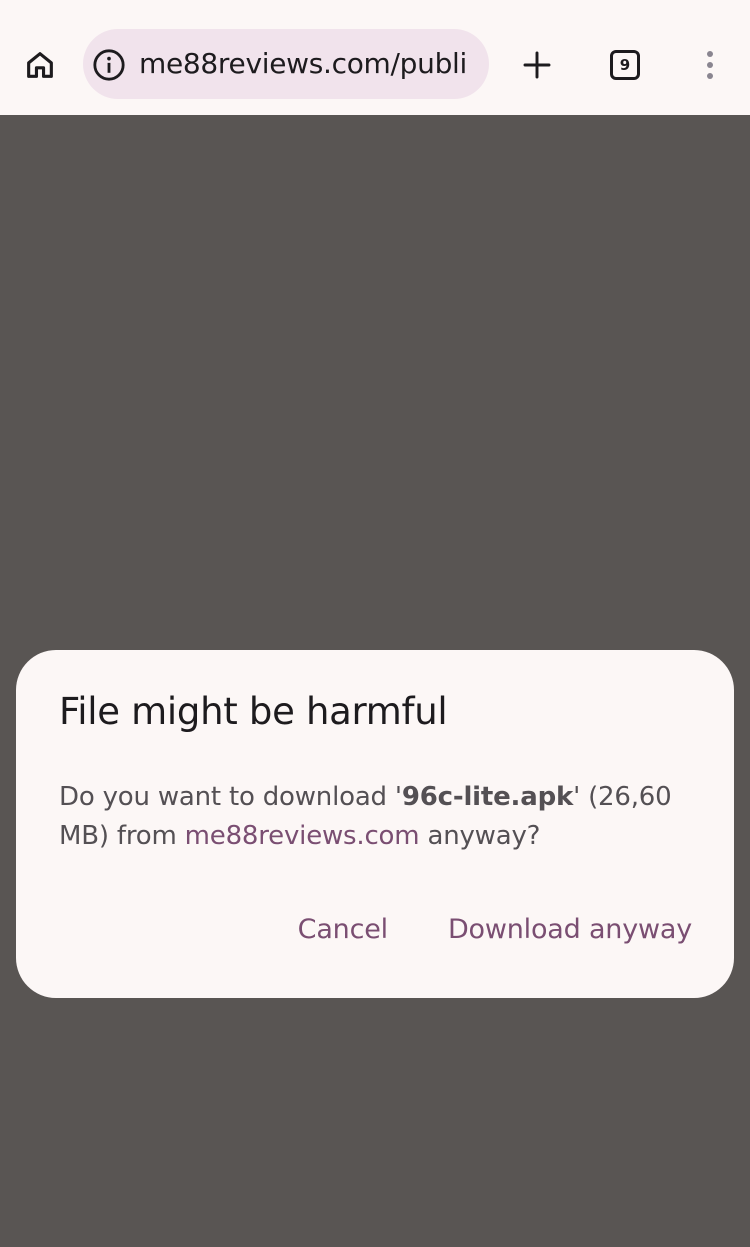 The width and height of the screenshot is (750, 1247). I want to click on source-domain: me88reviews.com, so click(302, 836).